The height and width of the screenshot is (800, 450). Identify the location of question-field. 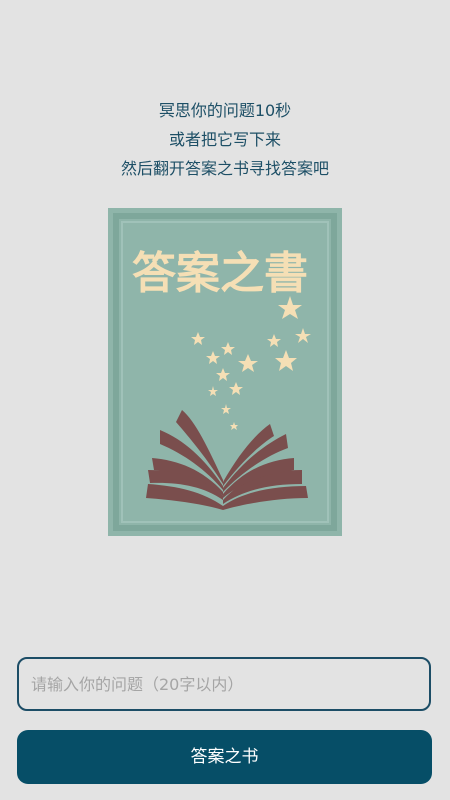
(224, 684).